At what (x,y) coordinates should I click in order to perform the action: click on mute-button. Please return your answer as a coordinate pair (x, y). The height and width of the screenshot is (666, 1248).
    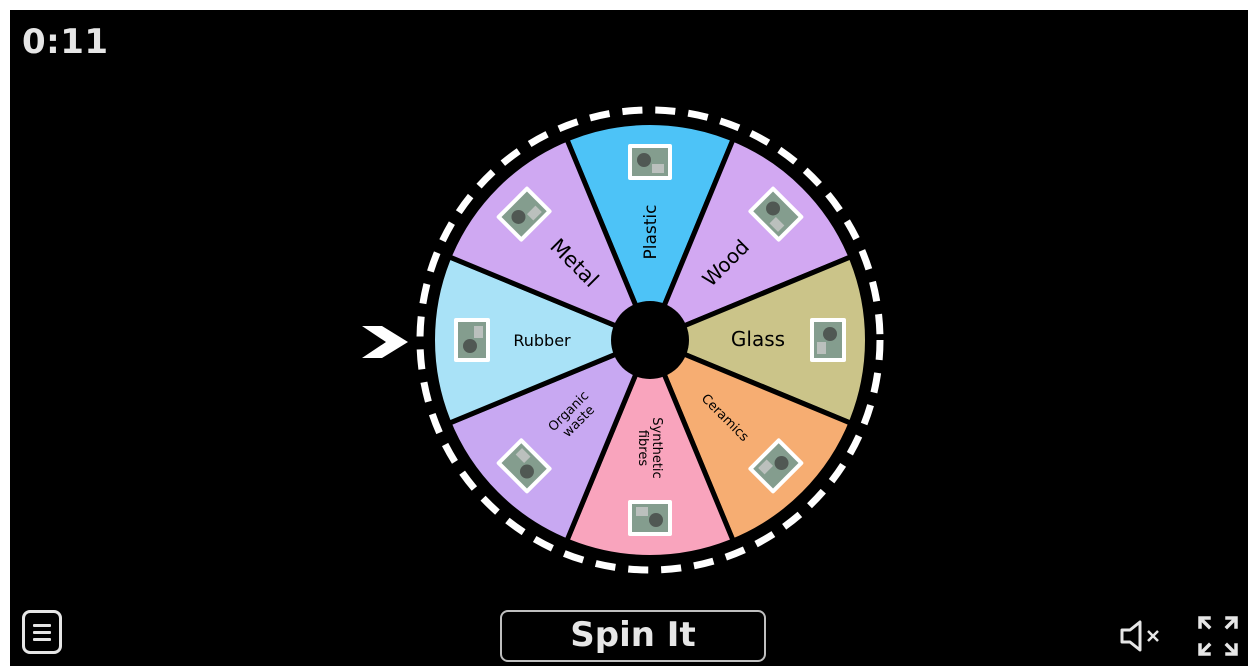
    Looking at the image, I should click on (1143, 636).